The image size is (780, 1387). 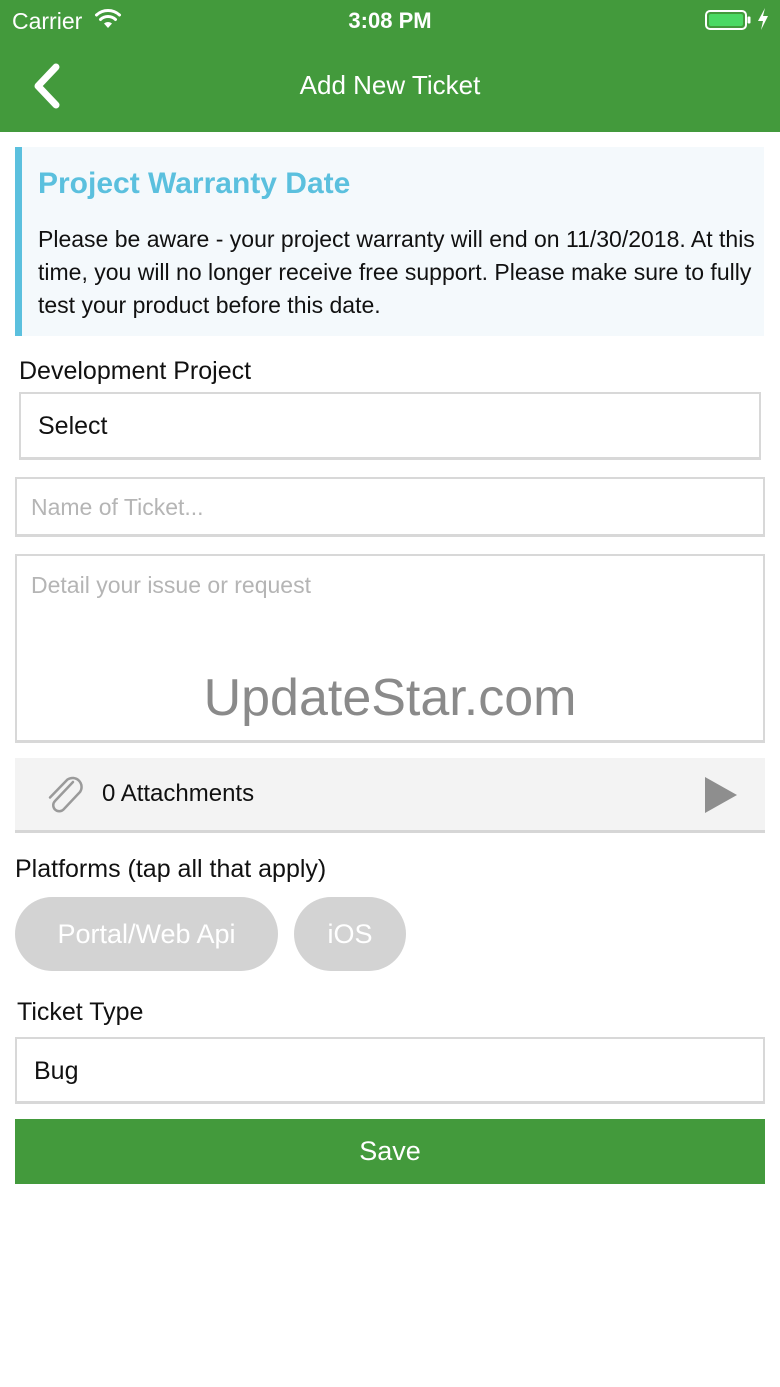 I want to click on status-bar: Carrier 3:08 PM, so click(x=390, y=20).